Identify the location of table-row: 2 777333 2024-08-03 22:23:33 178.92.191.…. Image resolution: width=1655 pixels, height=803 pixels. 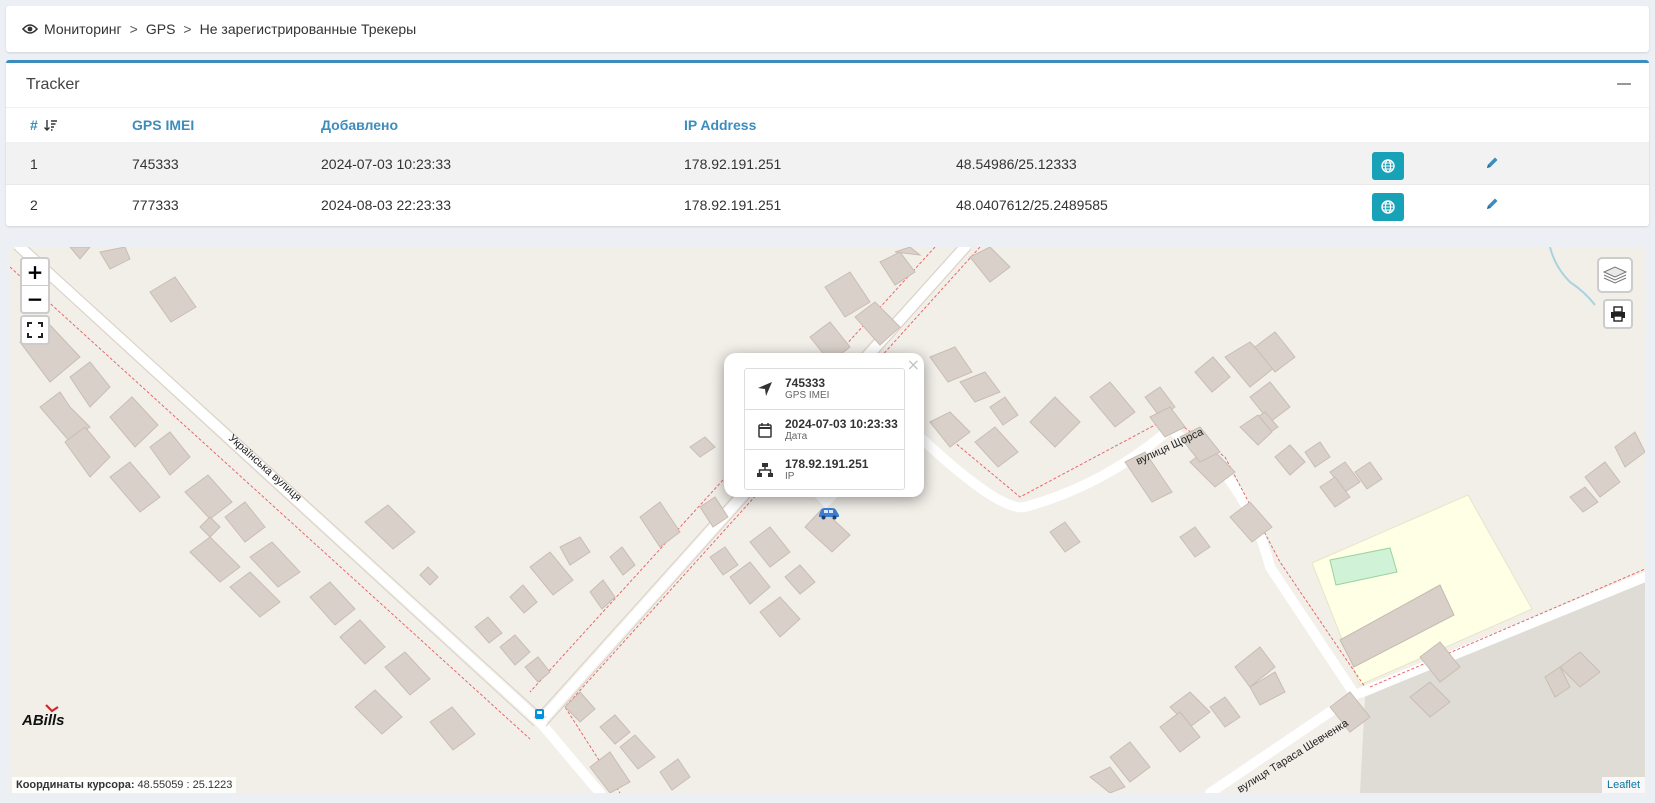
(827, 204).